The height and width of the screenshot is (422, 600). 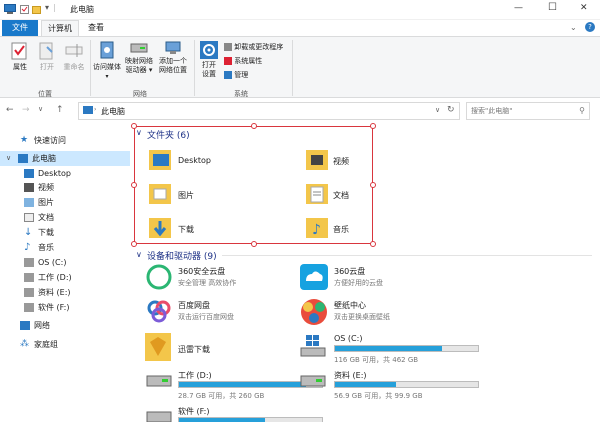 What do you see at coordinates (194, 411) in the screenshot?
I see `drive-label: 软件 (F:)` at bounding box center [194, 411].